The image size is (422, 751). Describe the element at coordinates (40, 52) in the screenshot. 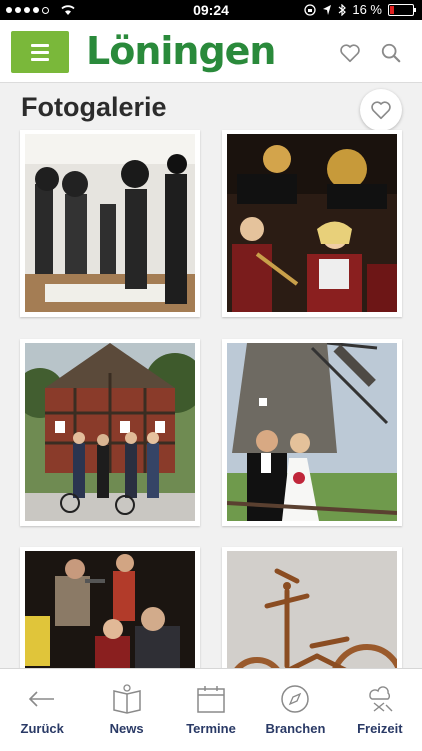

I see `menu-button` at that location.